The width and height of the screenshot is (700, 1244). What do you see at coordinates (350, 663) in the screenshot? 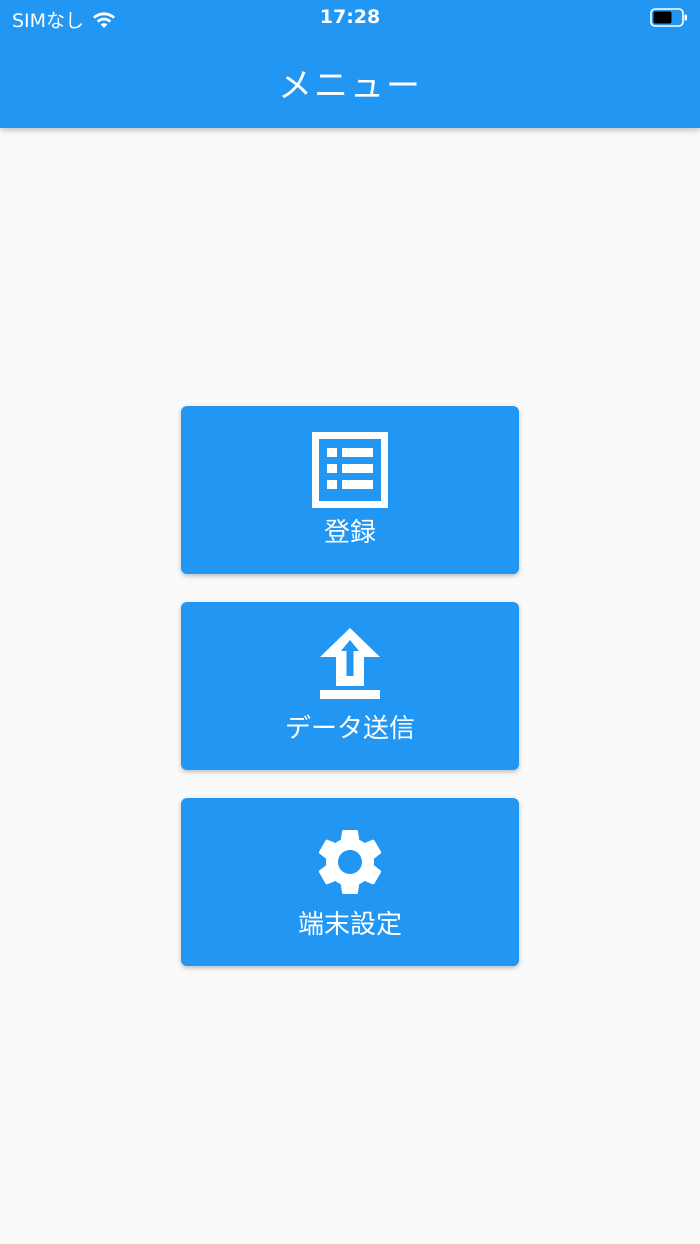
I see `upload-icon` at bounding box center [350, 663].